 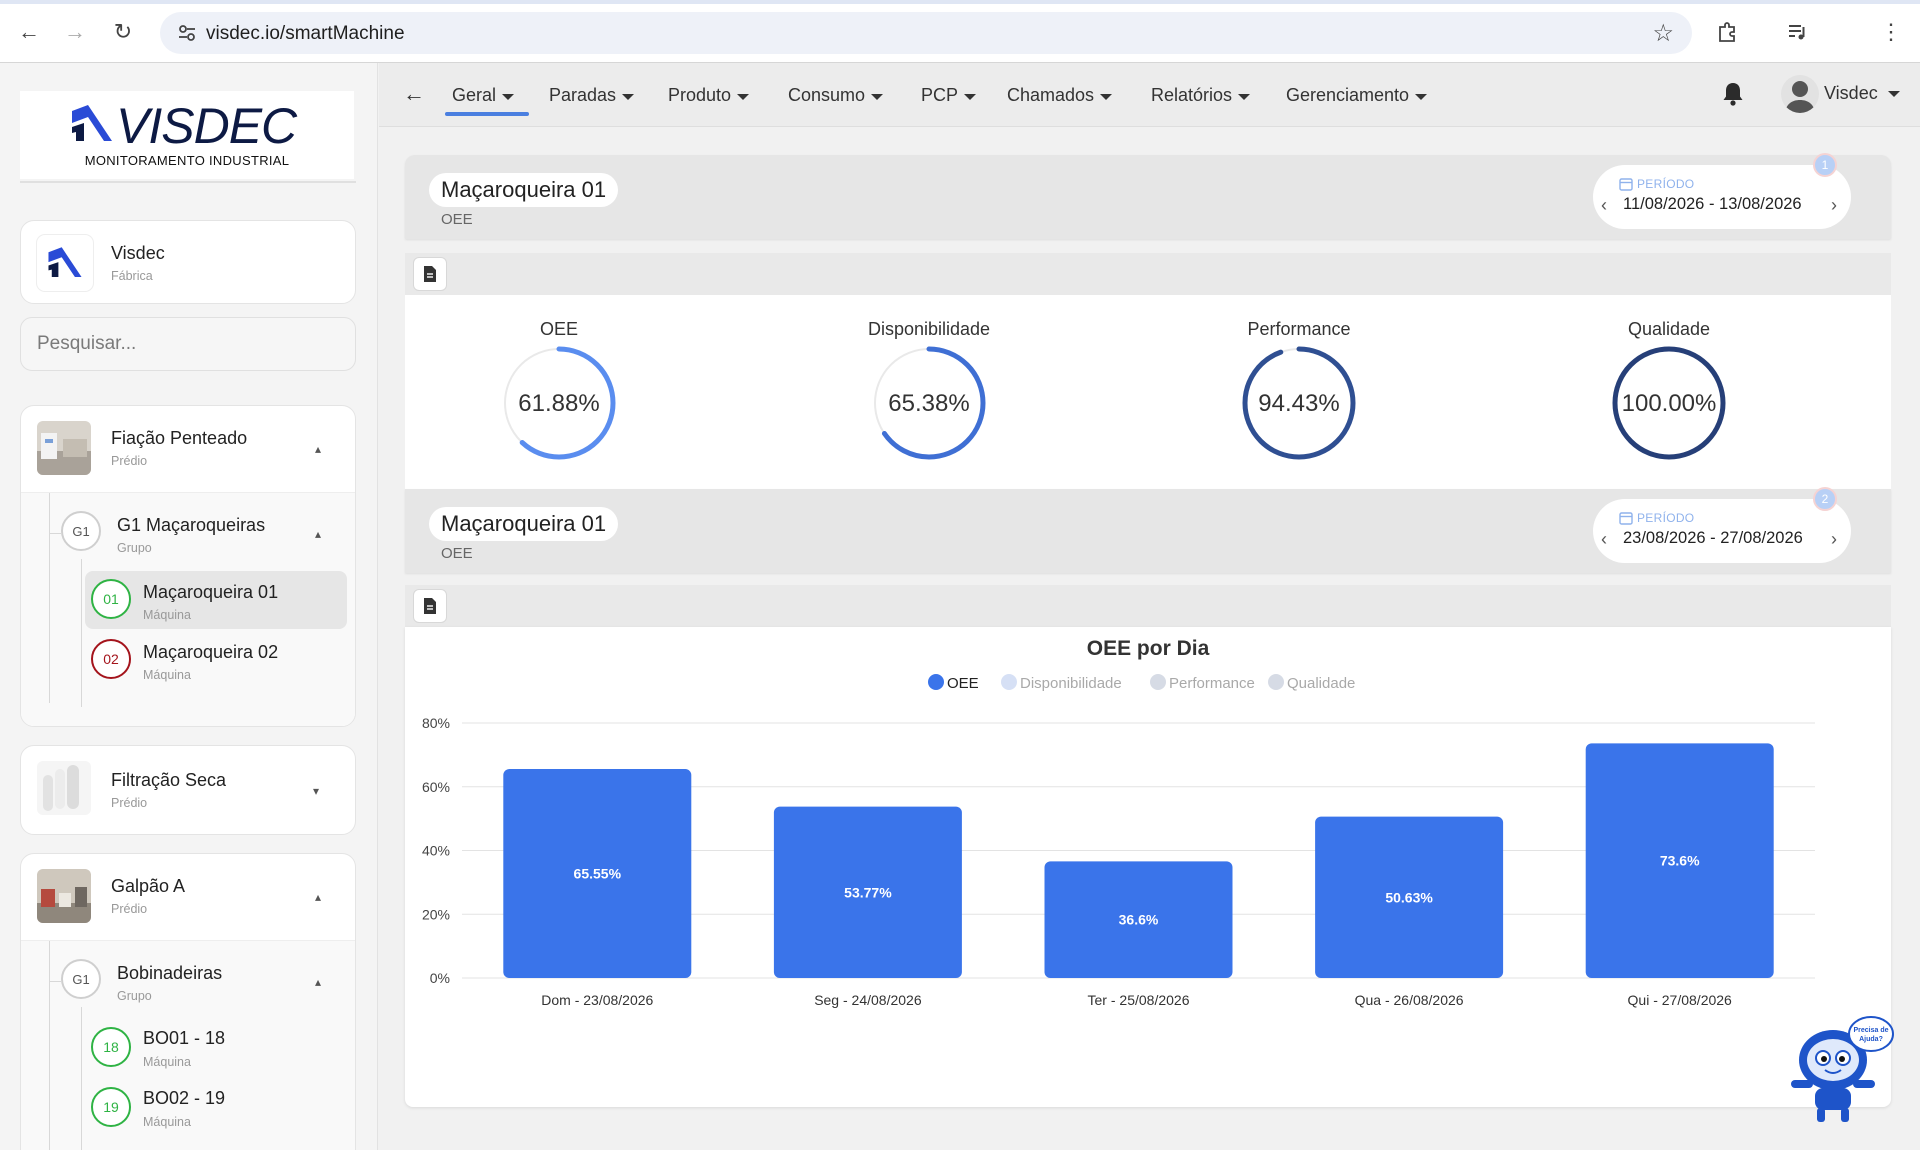 What do you see at coordinates (1212, 683) in the screenshot?
I see `legend-item: Performance` at bounding box center [1212, 683].